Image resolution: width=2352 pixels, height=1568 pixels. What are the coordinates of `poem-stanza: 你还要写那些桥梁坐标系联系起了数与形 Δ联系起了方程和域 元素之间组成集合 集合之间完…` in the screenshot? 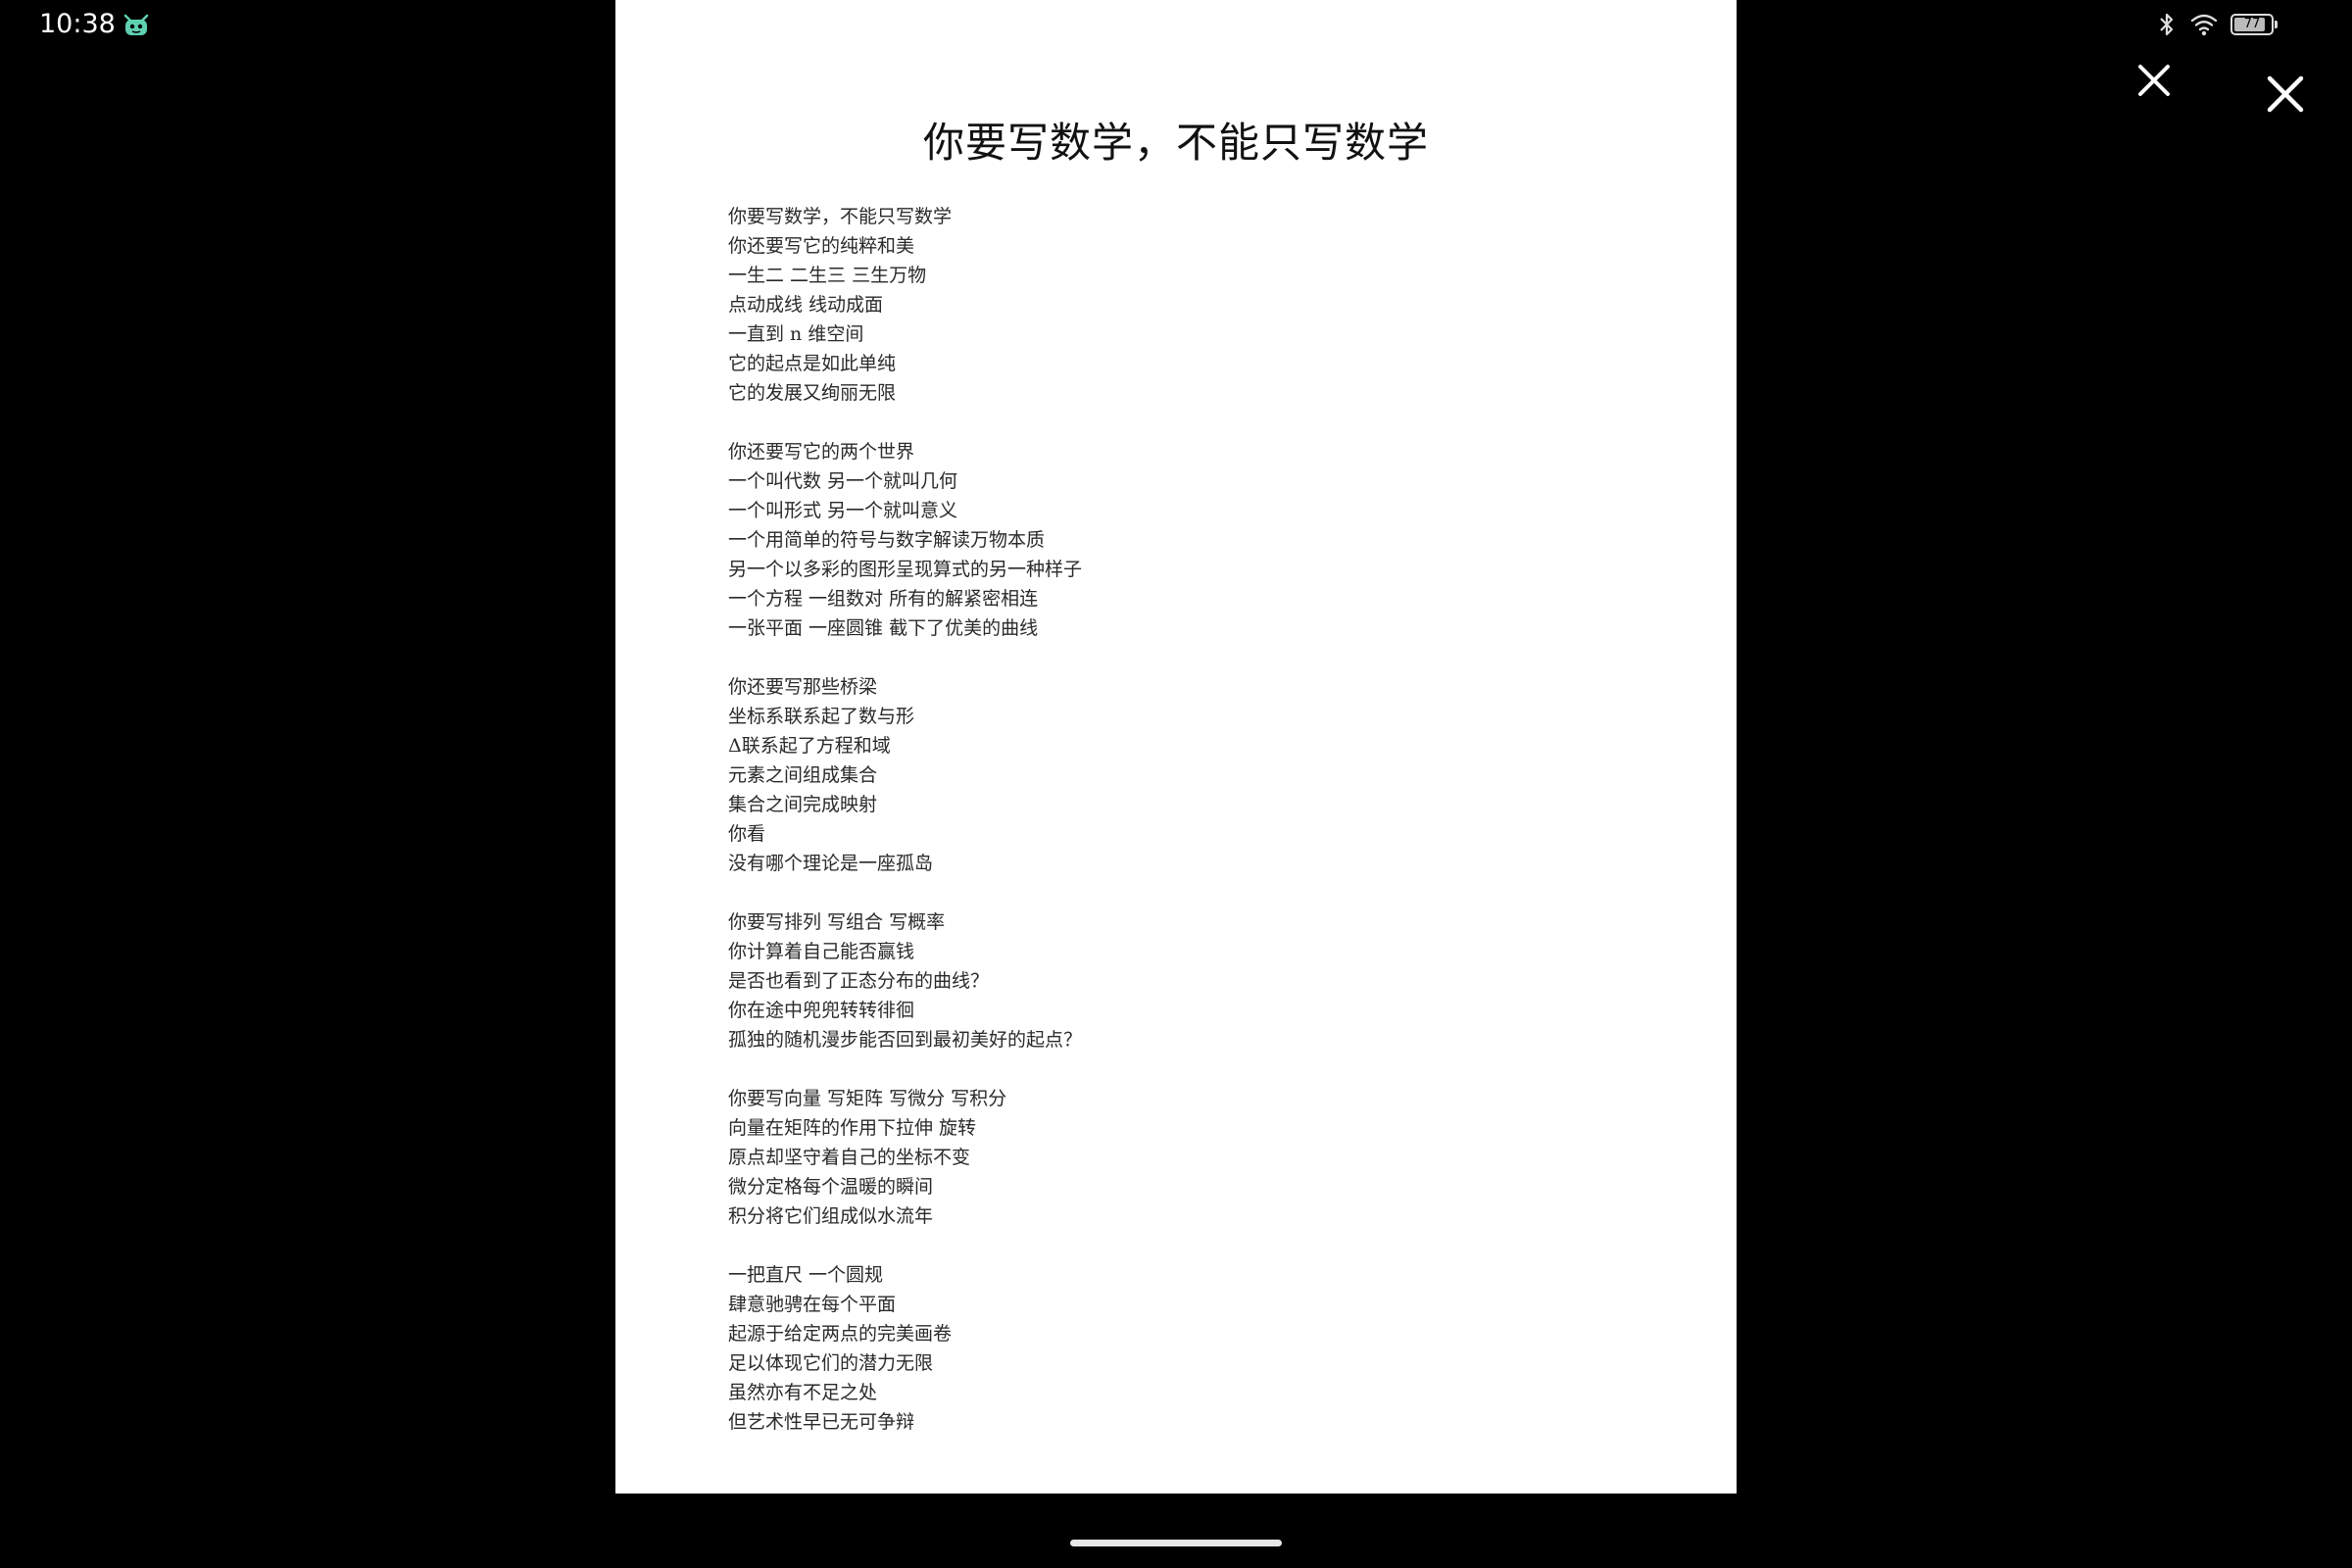 It's located at (1120, 775).